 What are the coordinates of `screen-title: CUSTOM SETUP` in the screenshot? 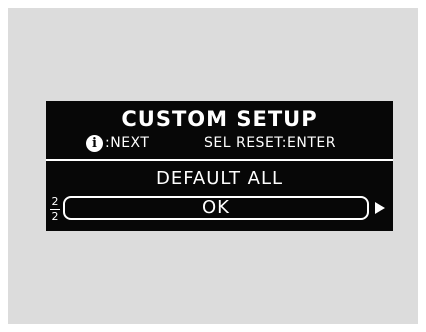 It's located at (219, 119).